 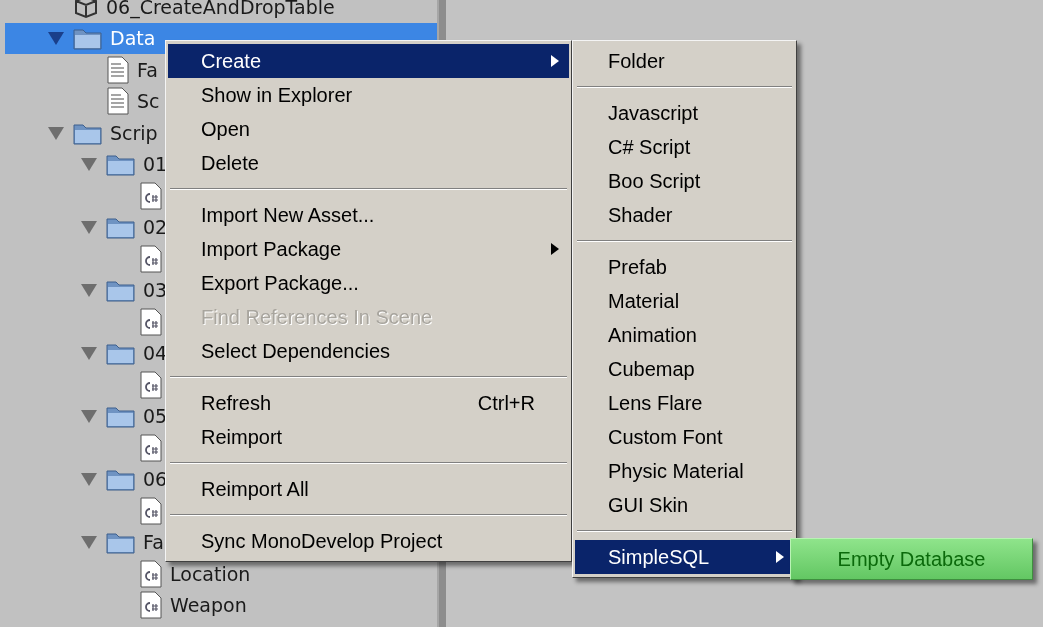 I want to click on menu-item-label: Material, so click(x=644, y=301).